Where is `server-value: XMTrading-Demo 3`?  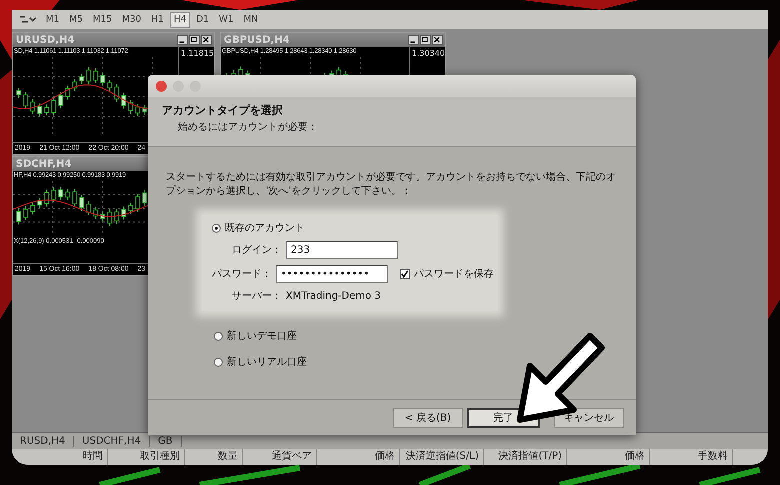 server-value: XMTrading-Demo 3 is located at coordinates (334, 296).